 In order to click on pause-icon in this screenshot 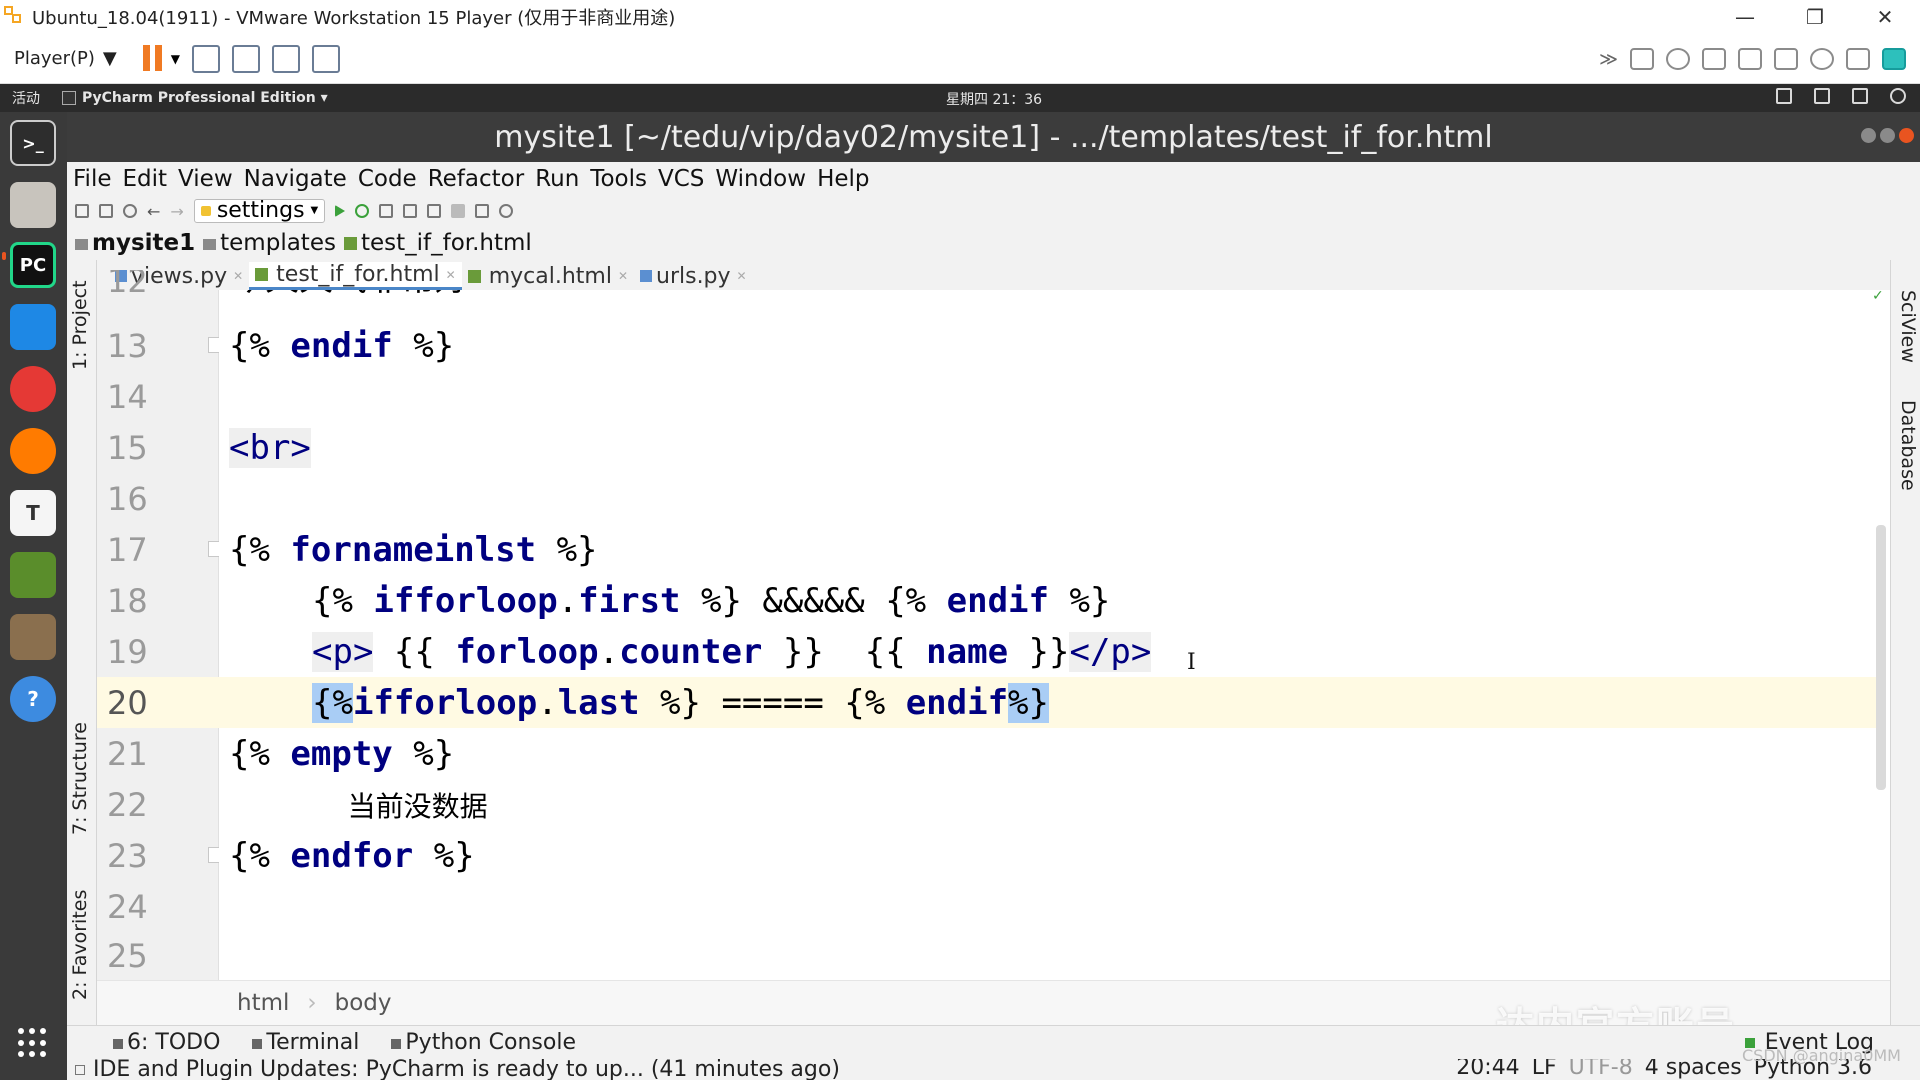, I will do `click(153, 58)`.